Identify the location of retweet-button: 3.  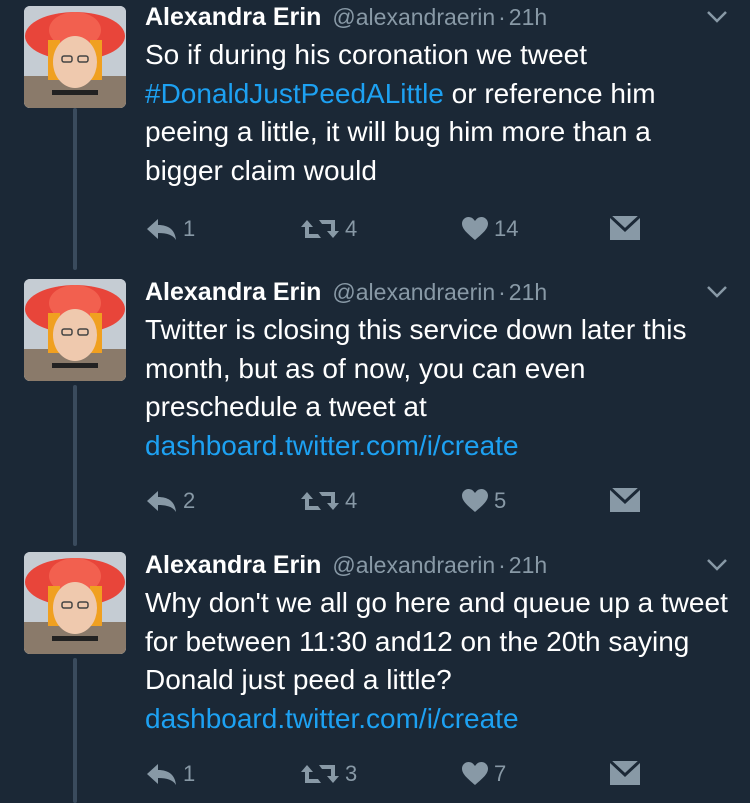
(329, 774).